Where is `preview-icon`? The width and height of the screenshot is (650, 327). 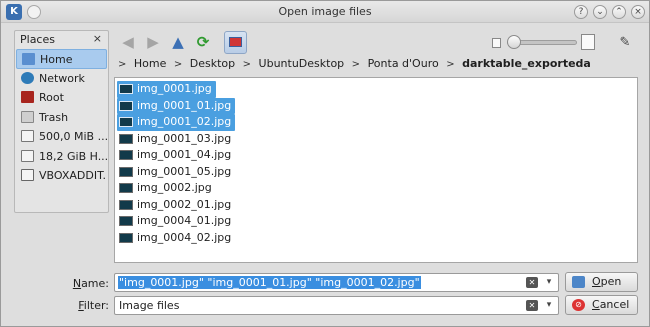 preview-icon is located at coordinates (235, 42).